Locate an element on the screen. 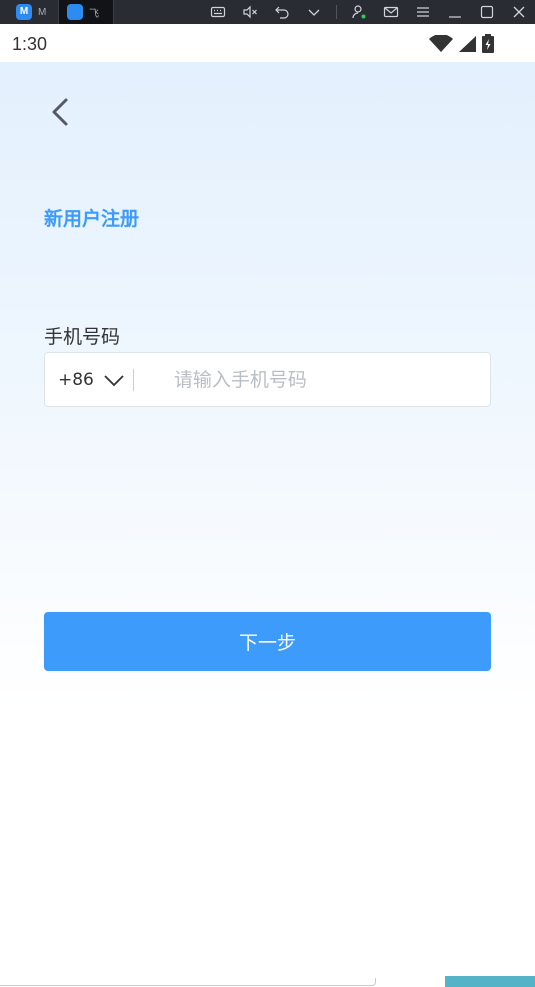 The width and height of the screenshot is (535, 987). tab-label: M is located at coordinates (42, 12).